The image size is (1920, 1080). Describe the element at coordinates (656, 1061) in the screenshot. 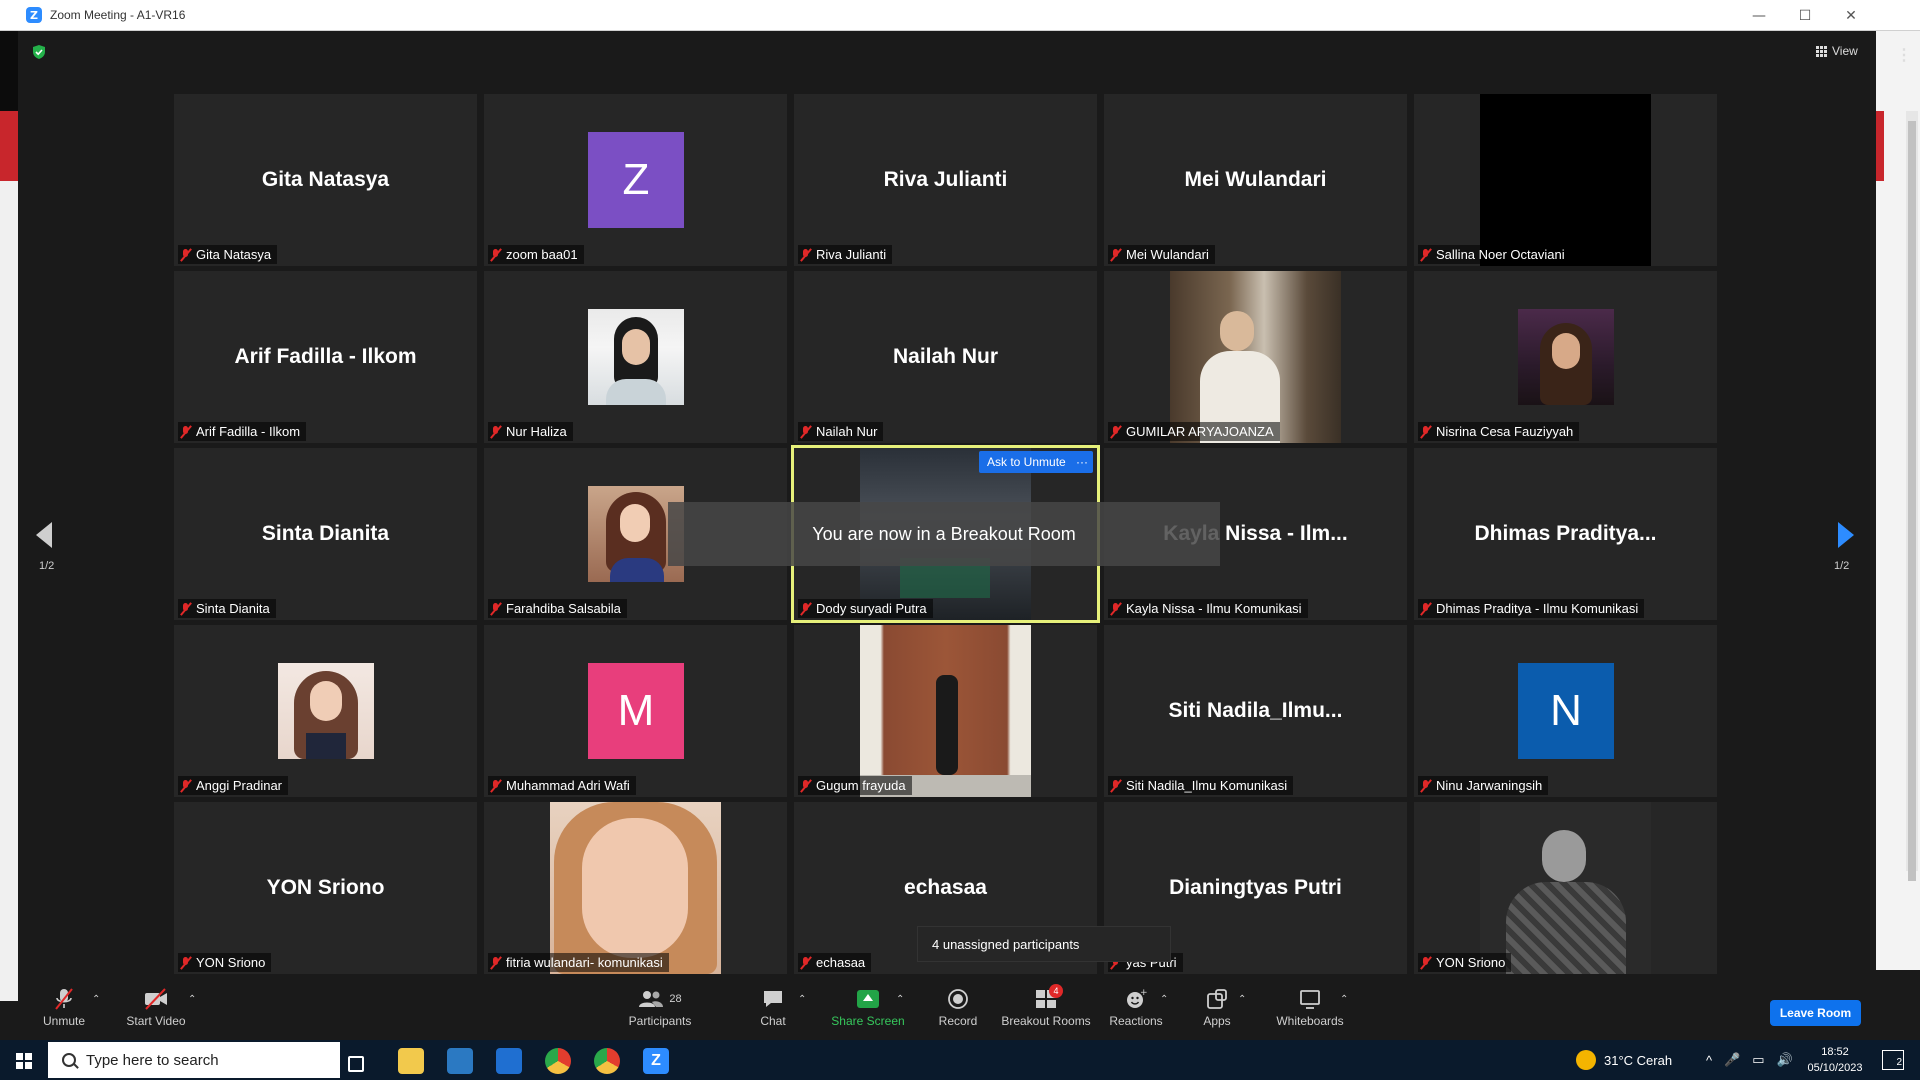

I see `zoom-taskbar-icon: Z` at that location.